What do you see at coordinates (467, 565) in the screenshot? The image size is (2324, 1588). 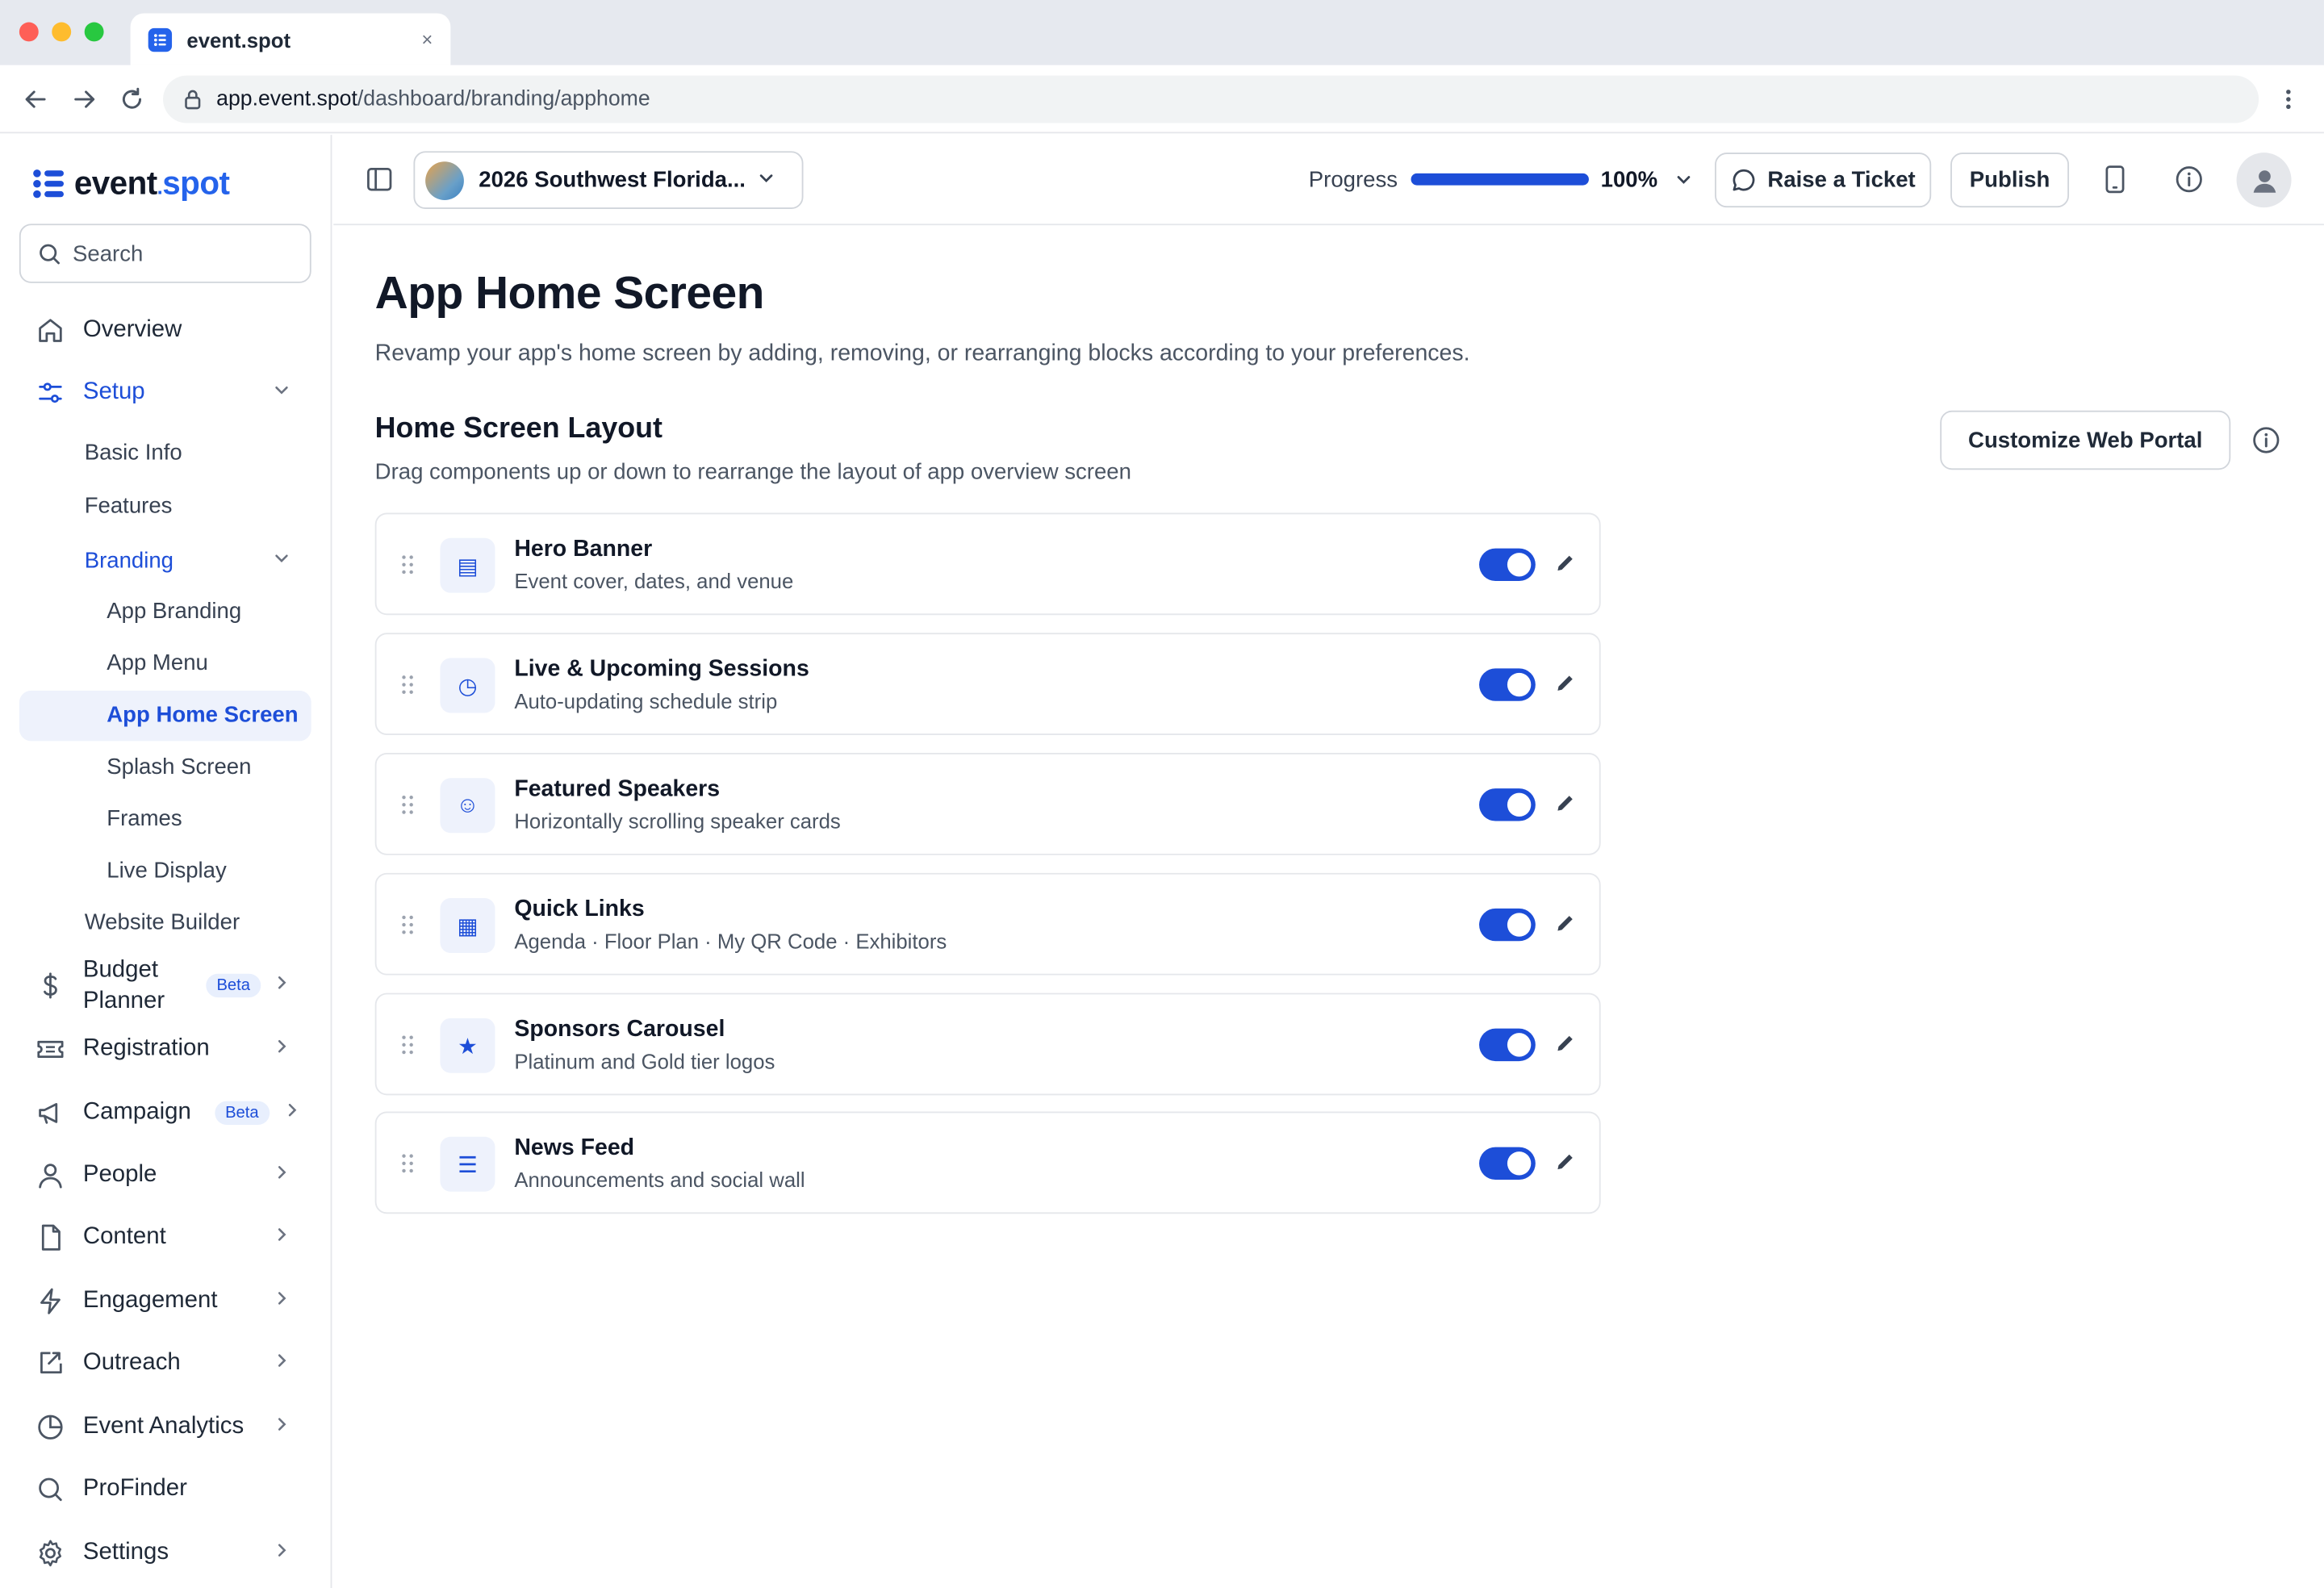 I see `banner-icon: ▤` at bounding box center [467, 565].